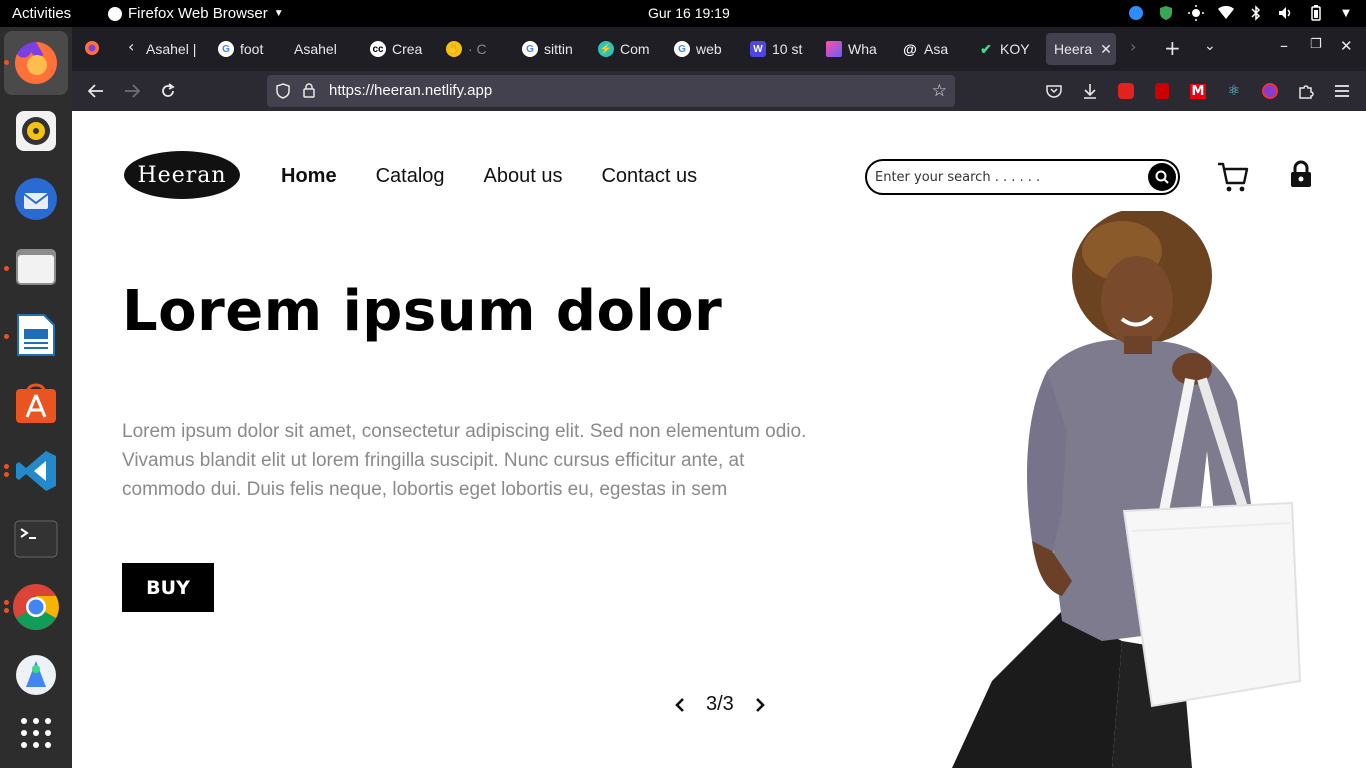  Describe the element at coordinates (1106, 49) in the screenshot. I see `close-tab-icon: ✕` at that location.